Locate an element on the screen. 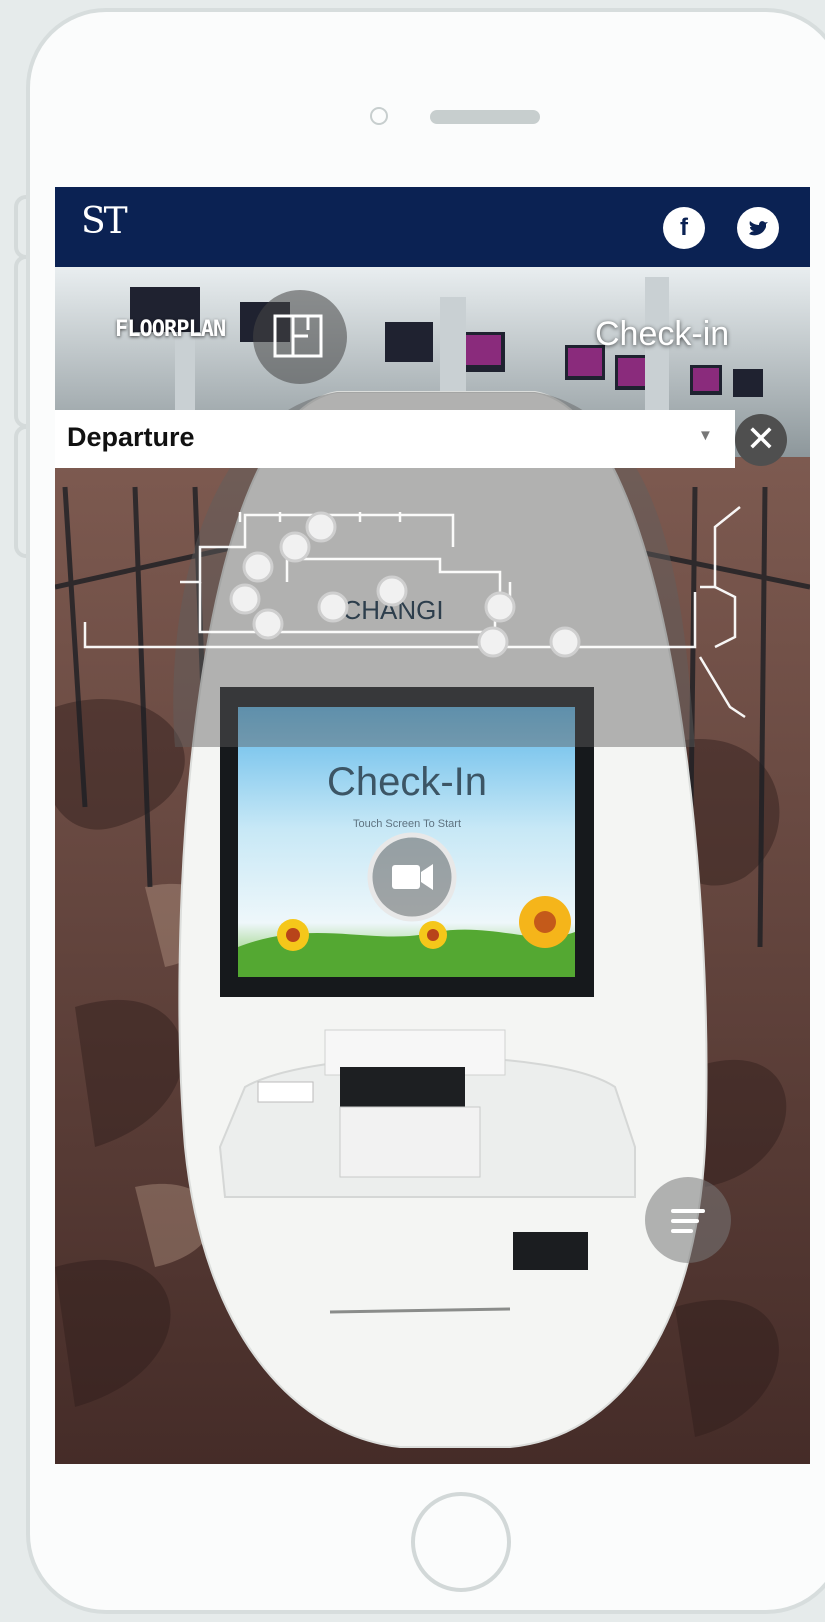 This screenshot has height=1622, width=825. kiosk-screen-title: Check-In is located at coordinates (407, 782).